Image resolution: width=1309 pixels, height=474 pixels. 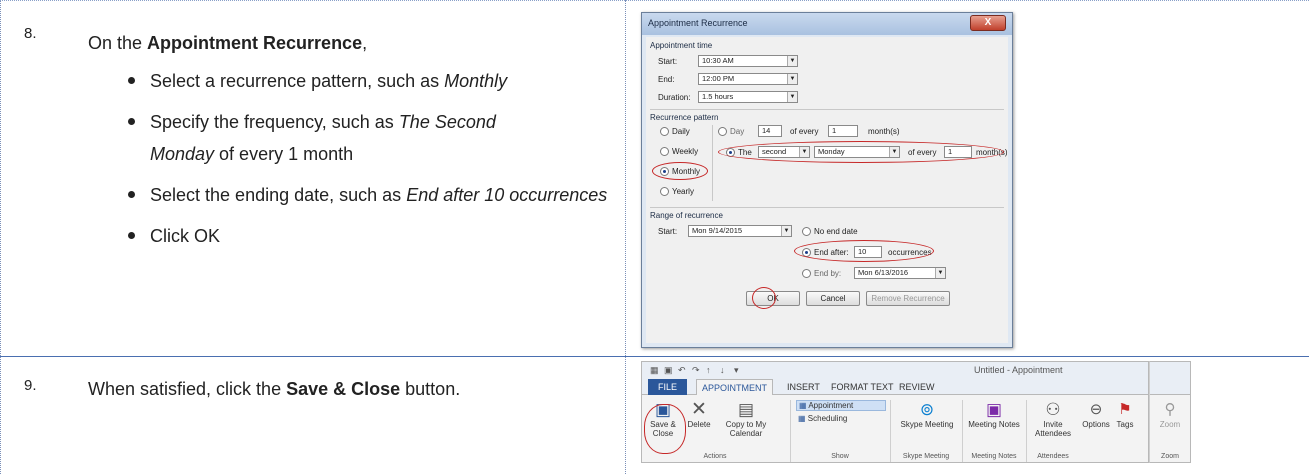 I want to click on radio-circle-icon, so click(x=664, y=131).